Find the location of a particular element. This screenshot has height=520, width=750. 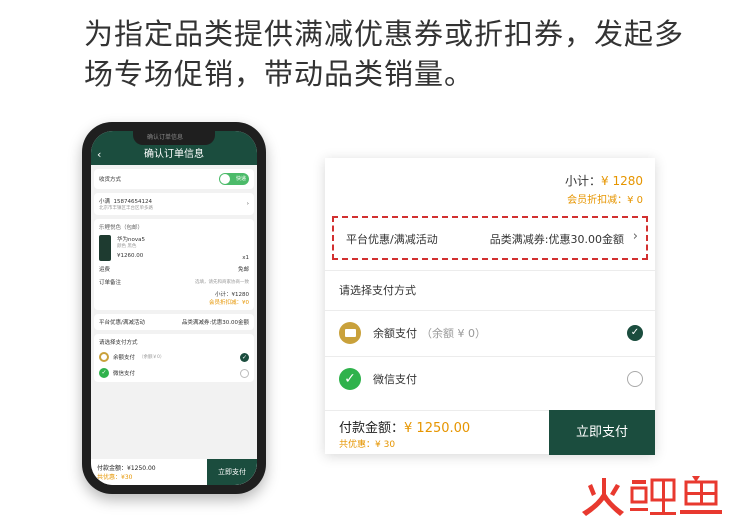

pay-balance-hint: （余额 ¥ 0） is located at coordinates (453, 333).